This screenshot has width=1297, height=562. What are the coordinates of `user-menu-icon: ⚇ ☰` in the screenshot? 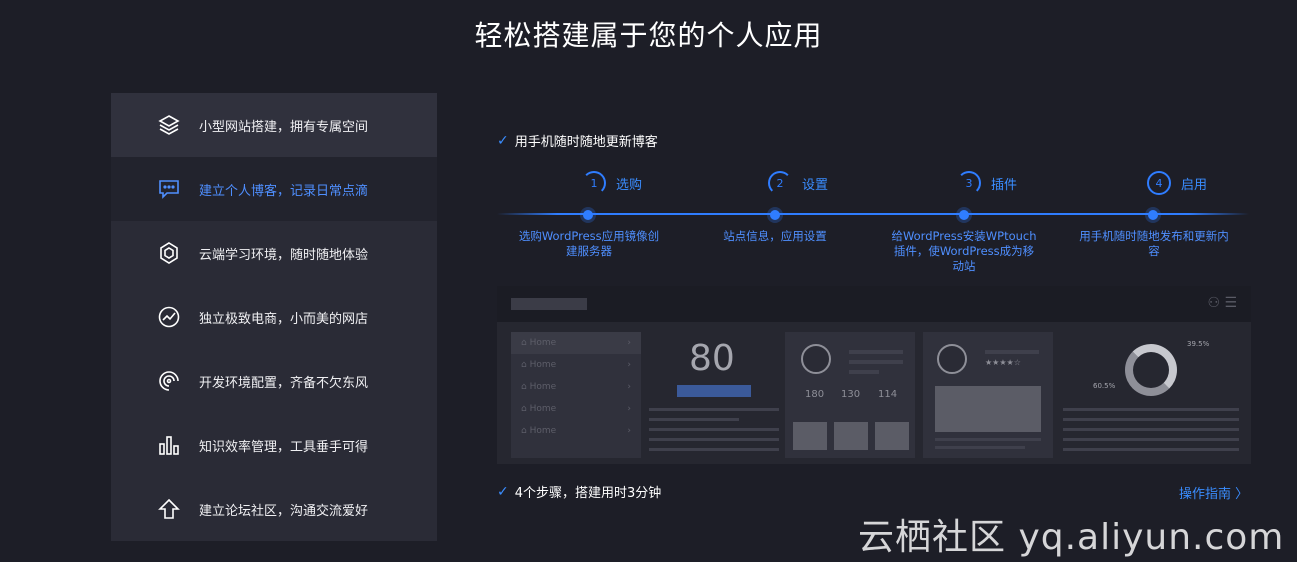 It's located at (1222, 303).